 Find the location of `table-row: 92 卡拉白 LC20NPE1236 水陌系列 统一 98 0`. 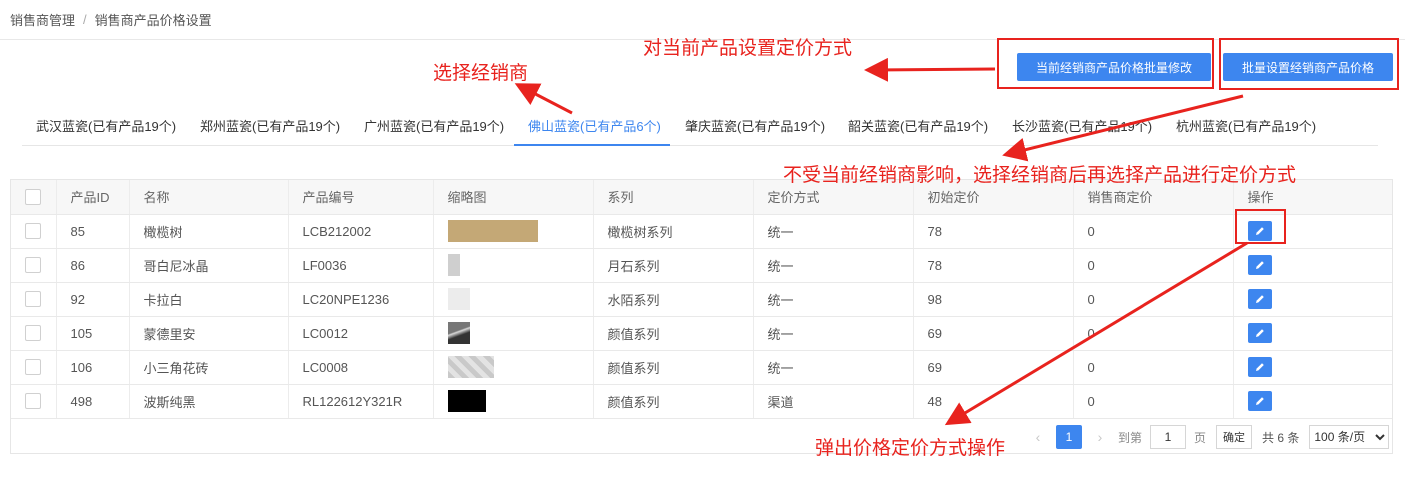

table-row: 92 卡拉白 LC20NPE1236 水陌系列 统一 98 0 is located at coordinates (701, 299).